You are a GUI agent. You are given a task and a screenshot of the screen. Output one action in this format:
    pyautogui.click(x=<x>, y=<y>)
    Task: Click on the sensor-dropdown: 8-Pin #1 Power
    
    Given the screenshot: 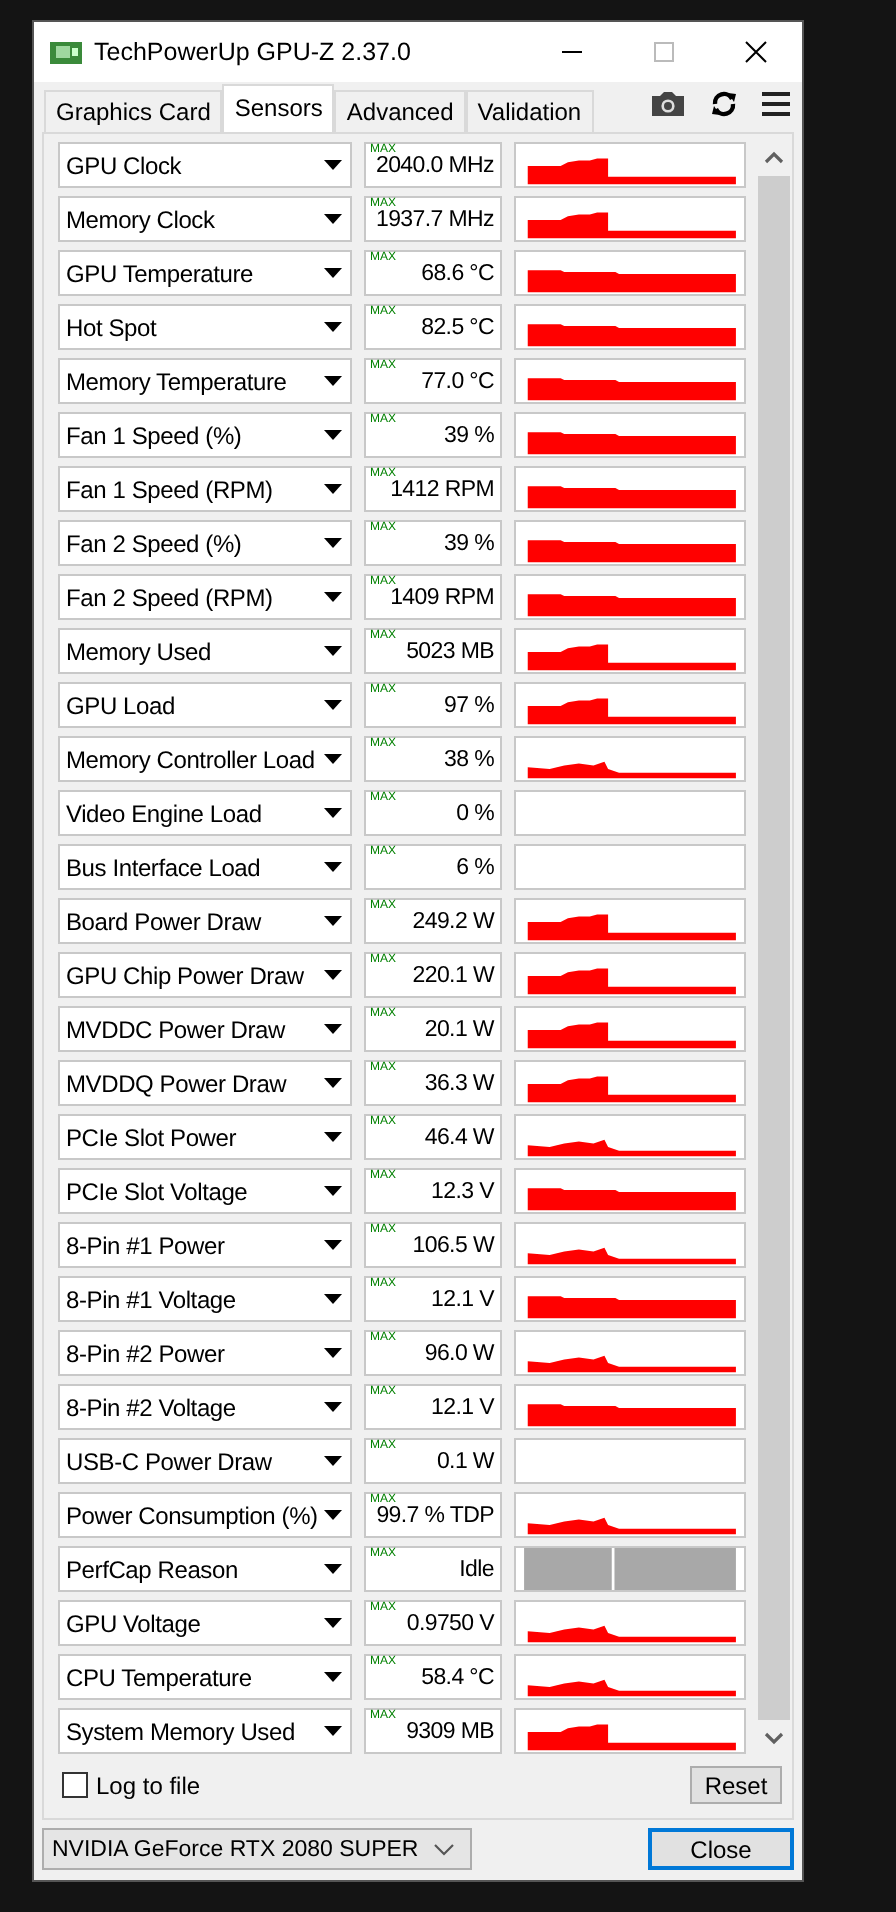 What is the action you would take?
    pyautogui.click(x=205, y=1245)
    